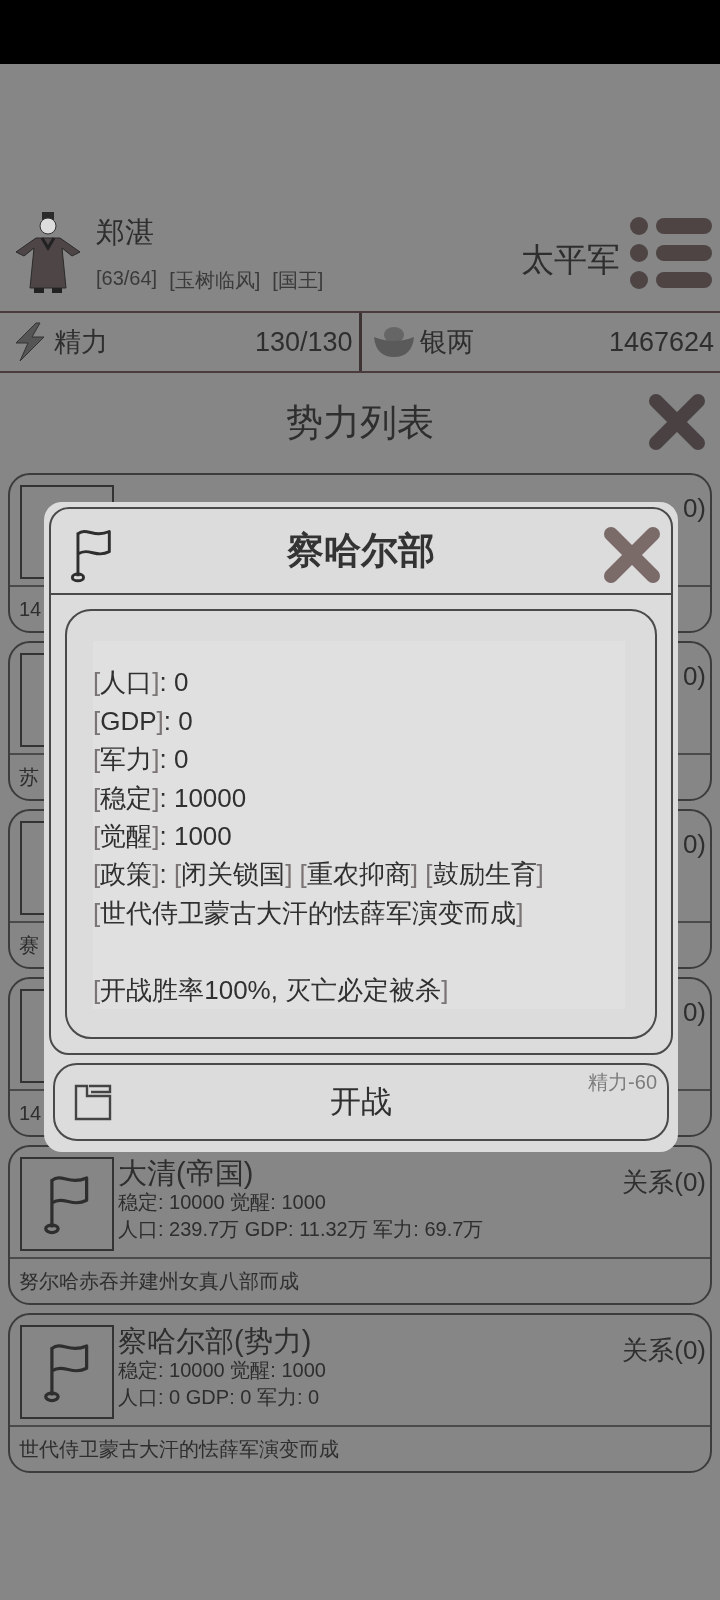 The width and height of the screenshot is (720, 1600). I want to click on faction-description: 赛, so click(29, 945).